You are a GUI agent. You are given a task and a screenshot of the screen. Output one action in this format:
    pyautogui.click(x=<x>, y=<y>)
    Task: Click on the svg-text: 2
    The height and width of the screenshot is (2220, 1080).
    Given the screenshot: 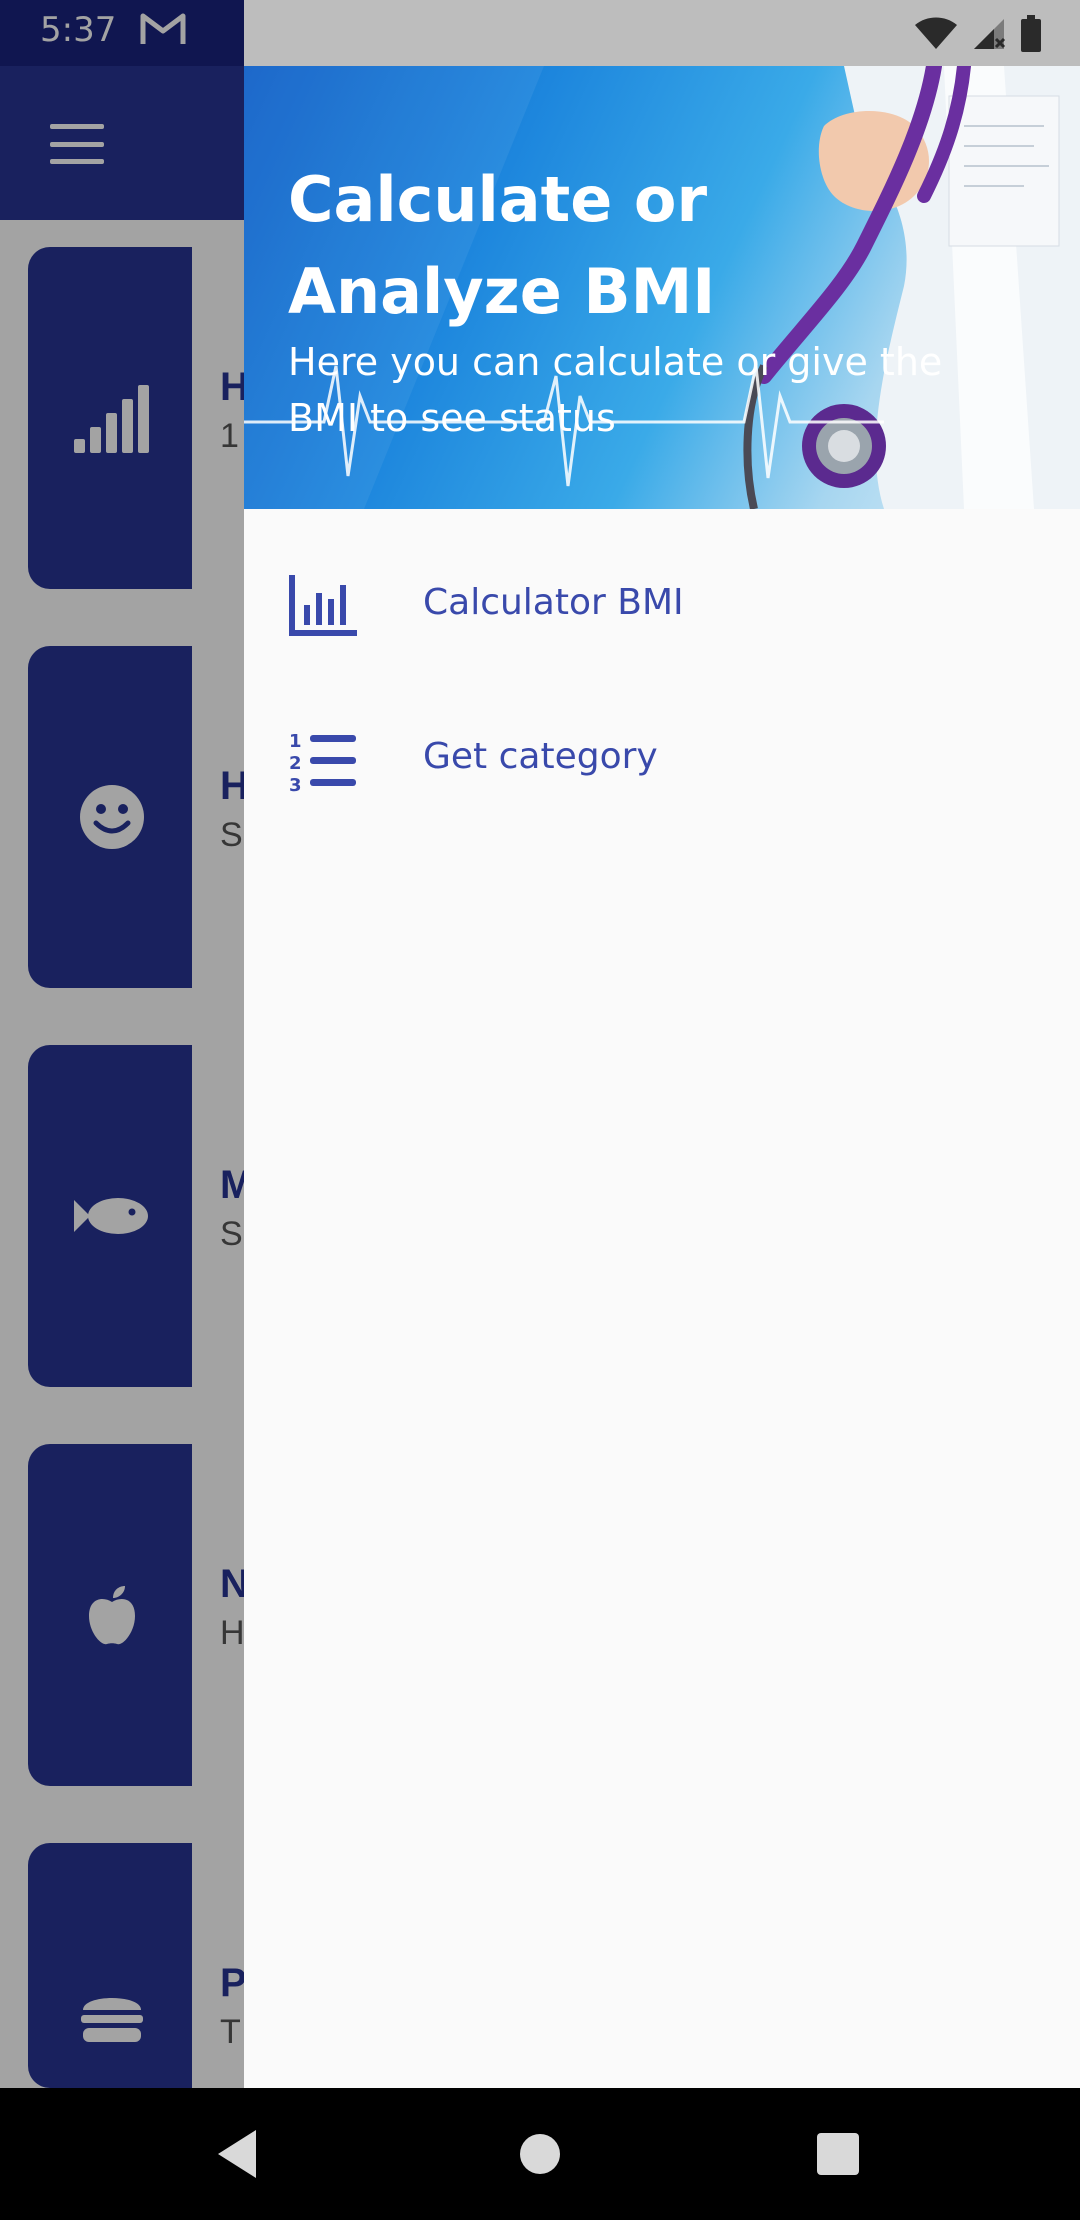 What is the action you would take?
    pyautogui.click(x=295, y=763)
    